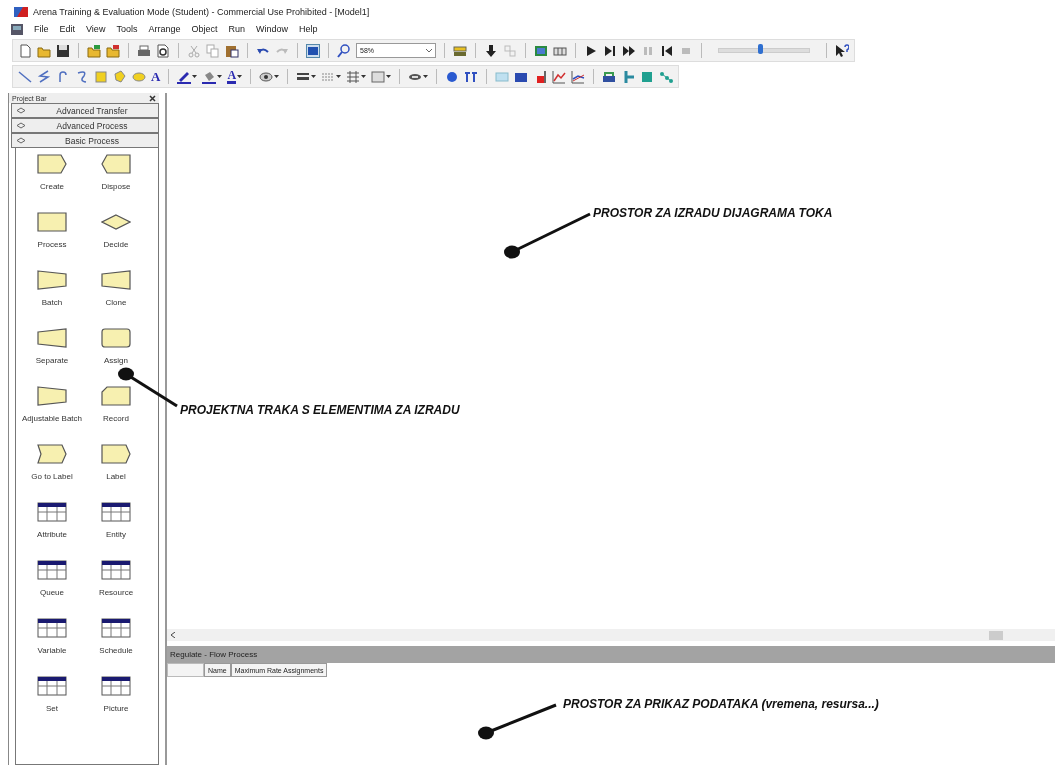 The image size is (1055, 765). Describe the element at coordinates (52, 531) in the screenshot. I see `module-button: Attribute` at that location.